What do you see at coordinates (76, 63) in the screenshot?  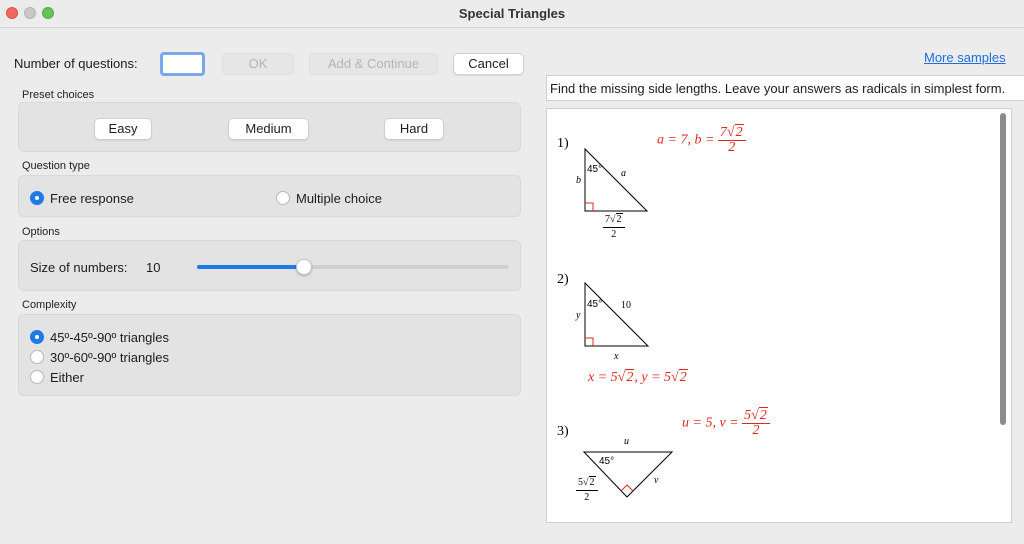 I see `number-of-questions-label: Number of questions:` at bounding box center [76, 63].